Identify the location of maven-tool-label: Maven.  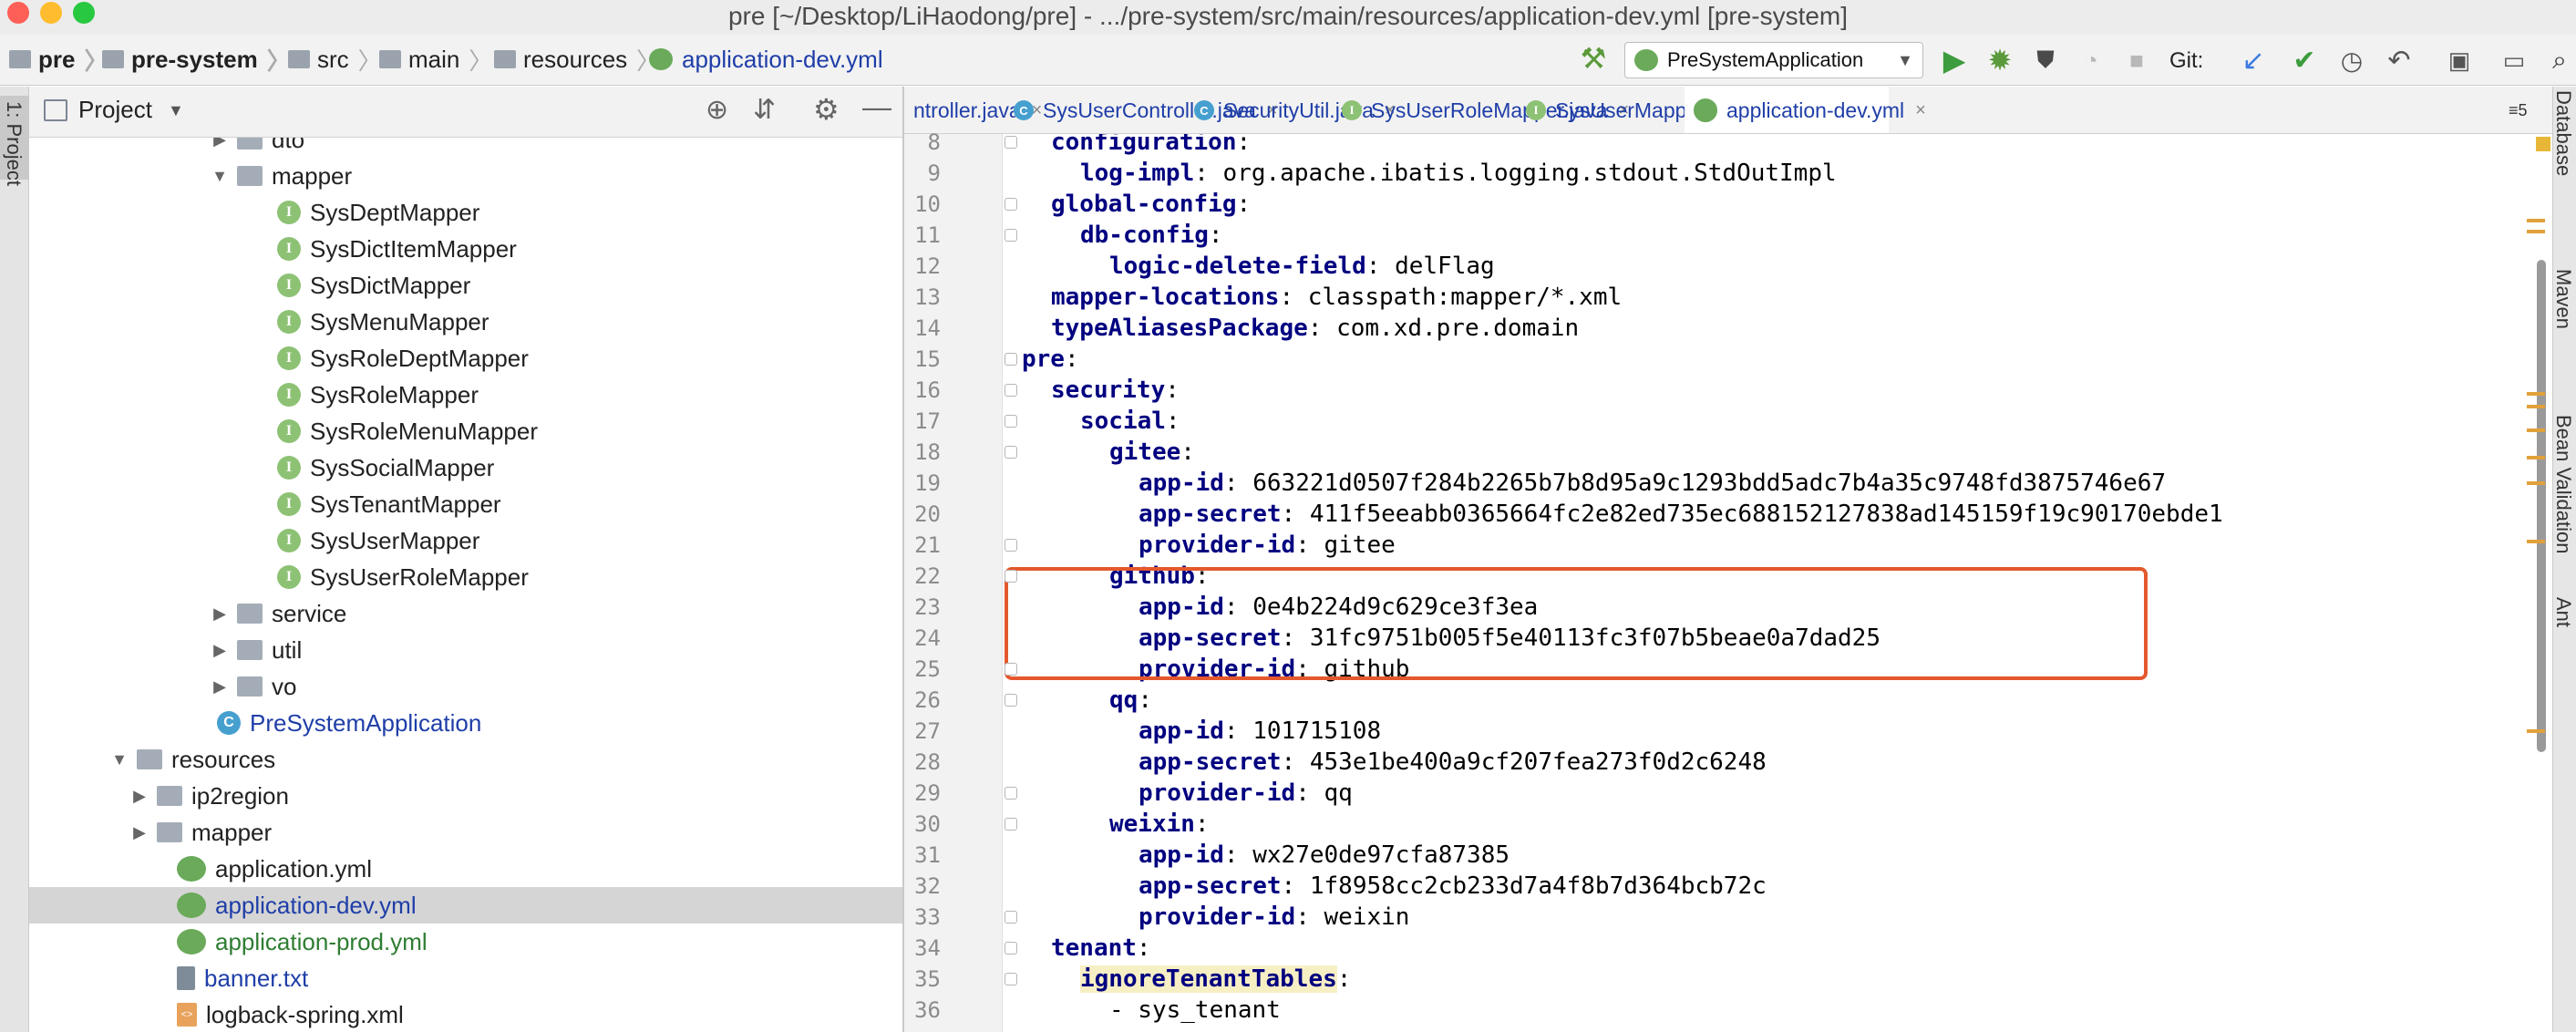
(2563, 299).